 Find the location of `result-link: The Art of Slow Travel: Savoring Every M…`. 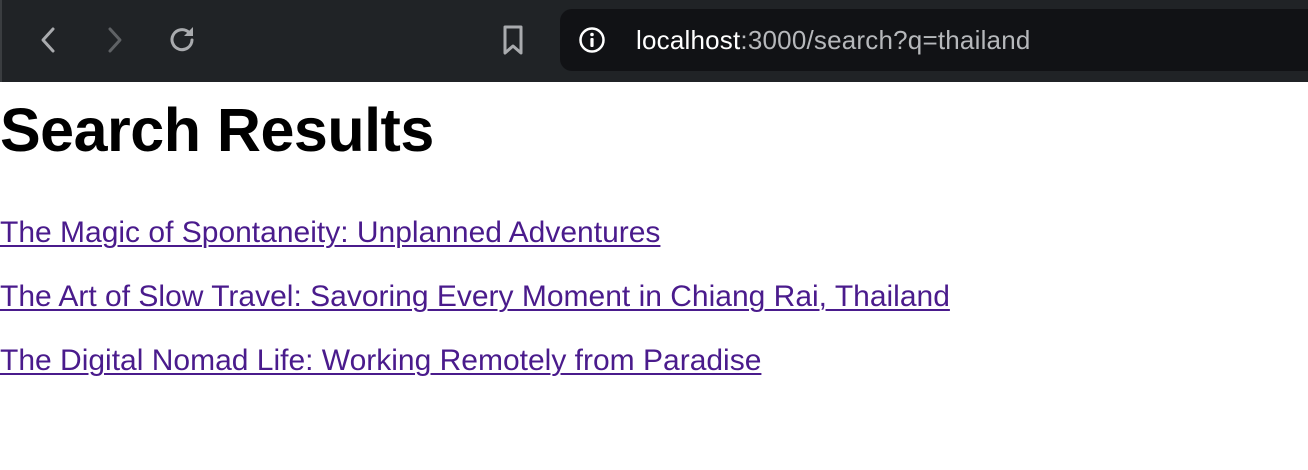

result-link: The Art of Slow Travel: Savoring Every M… is located at coordinates (475, 296).